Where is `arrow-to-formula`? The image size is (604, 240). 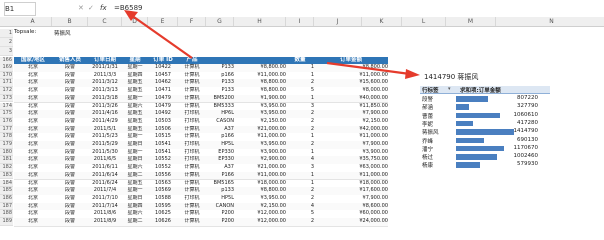 arrow-to-formula is located at coordinates (158, 34).